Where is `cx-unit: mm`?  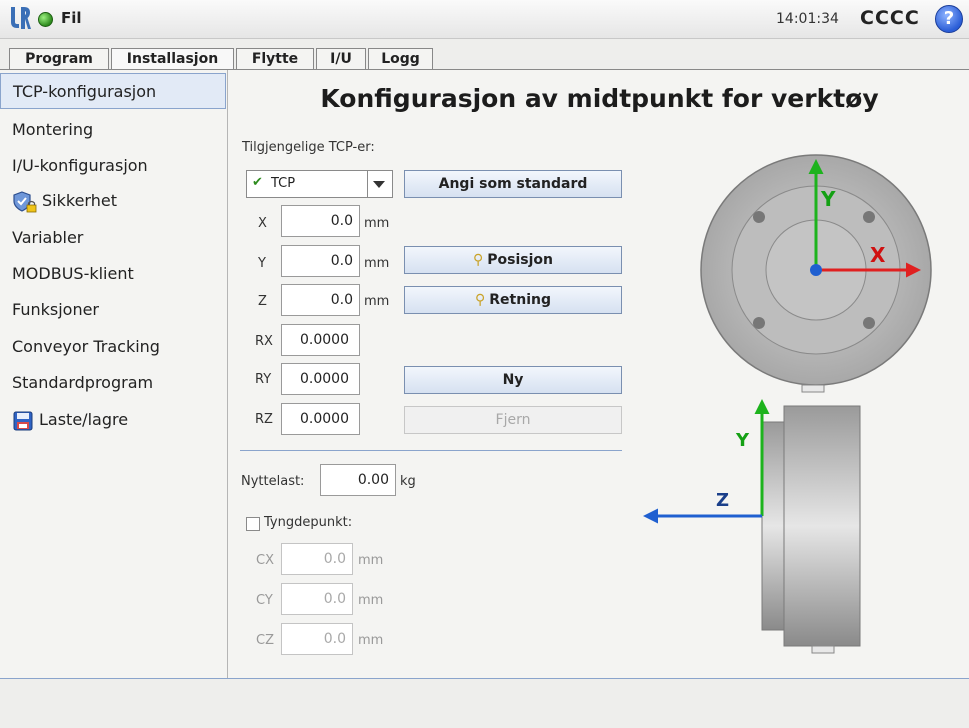
cx-unit: mm is located at coordinates (371, 560).